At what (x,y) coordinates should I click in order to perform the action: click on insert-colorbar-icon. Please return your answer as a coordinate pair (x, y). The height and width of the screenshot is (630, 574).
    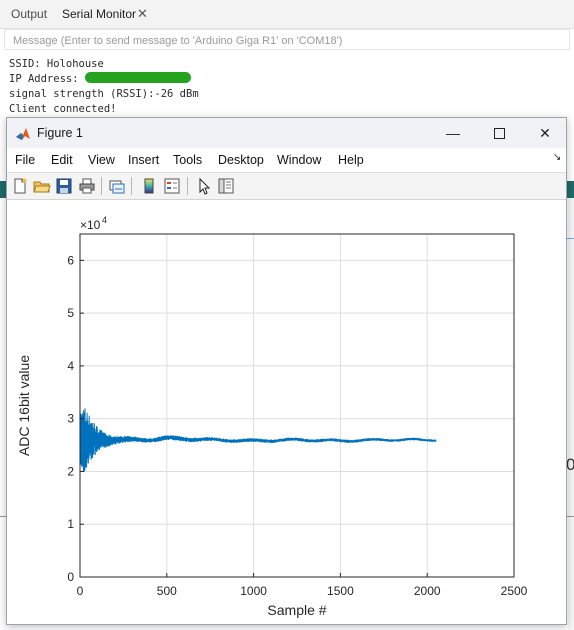
    Looking at the image, I should click on (149, 186).